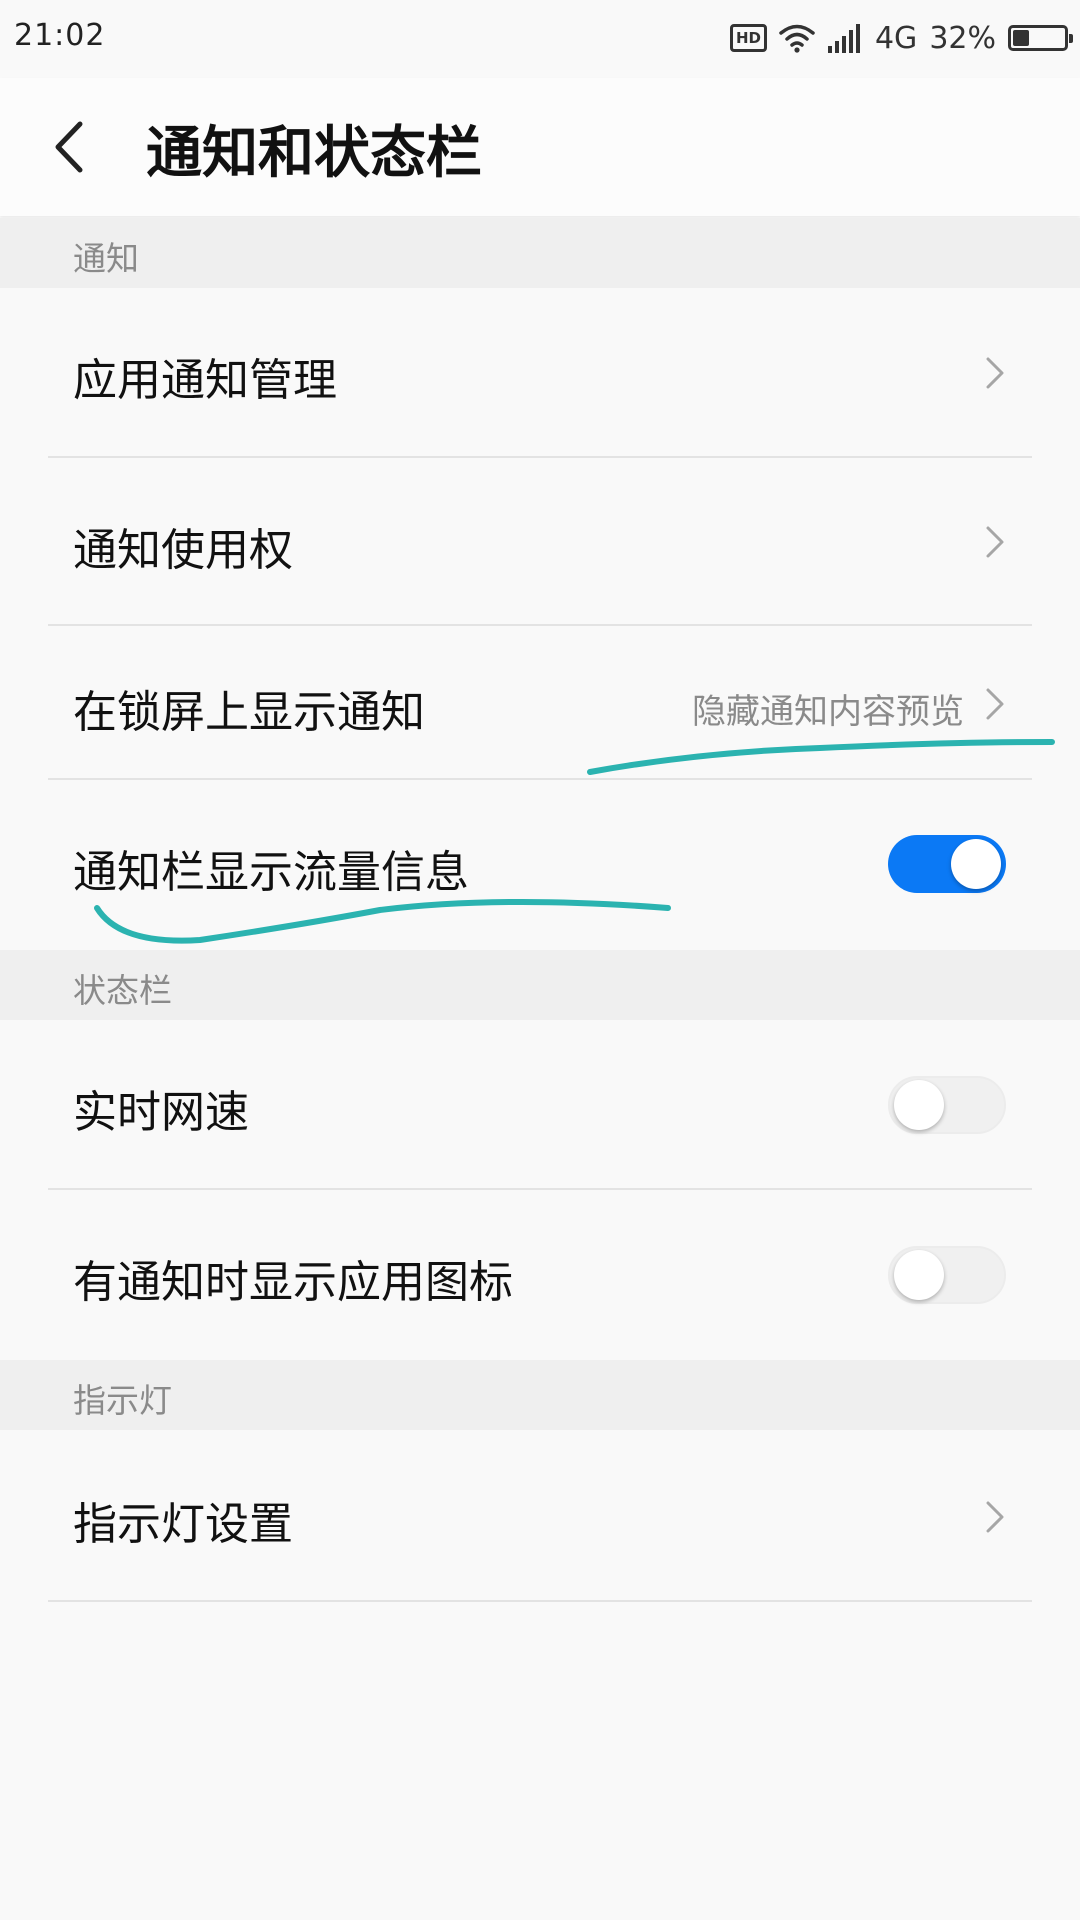  What do you see at coordinates (962, 38) in the screenshot?
I see `battery-percent: 32%` at bounding box center [962, 38].